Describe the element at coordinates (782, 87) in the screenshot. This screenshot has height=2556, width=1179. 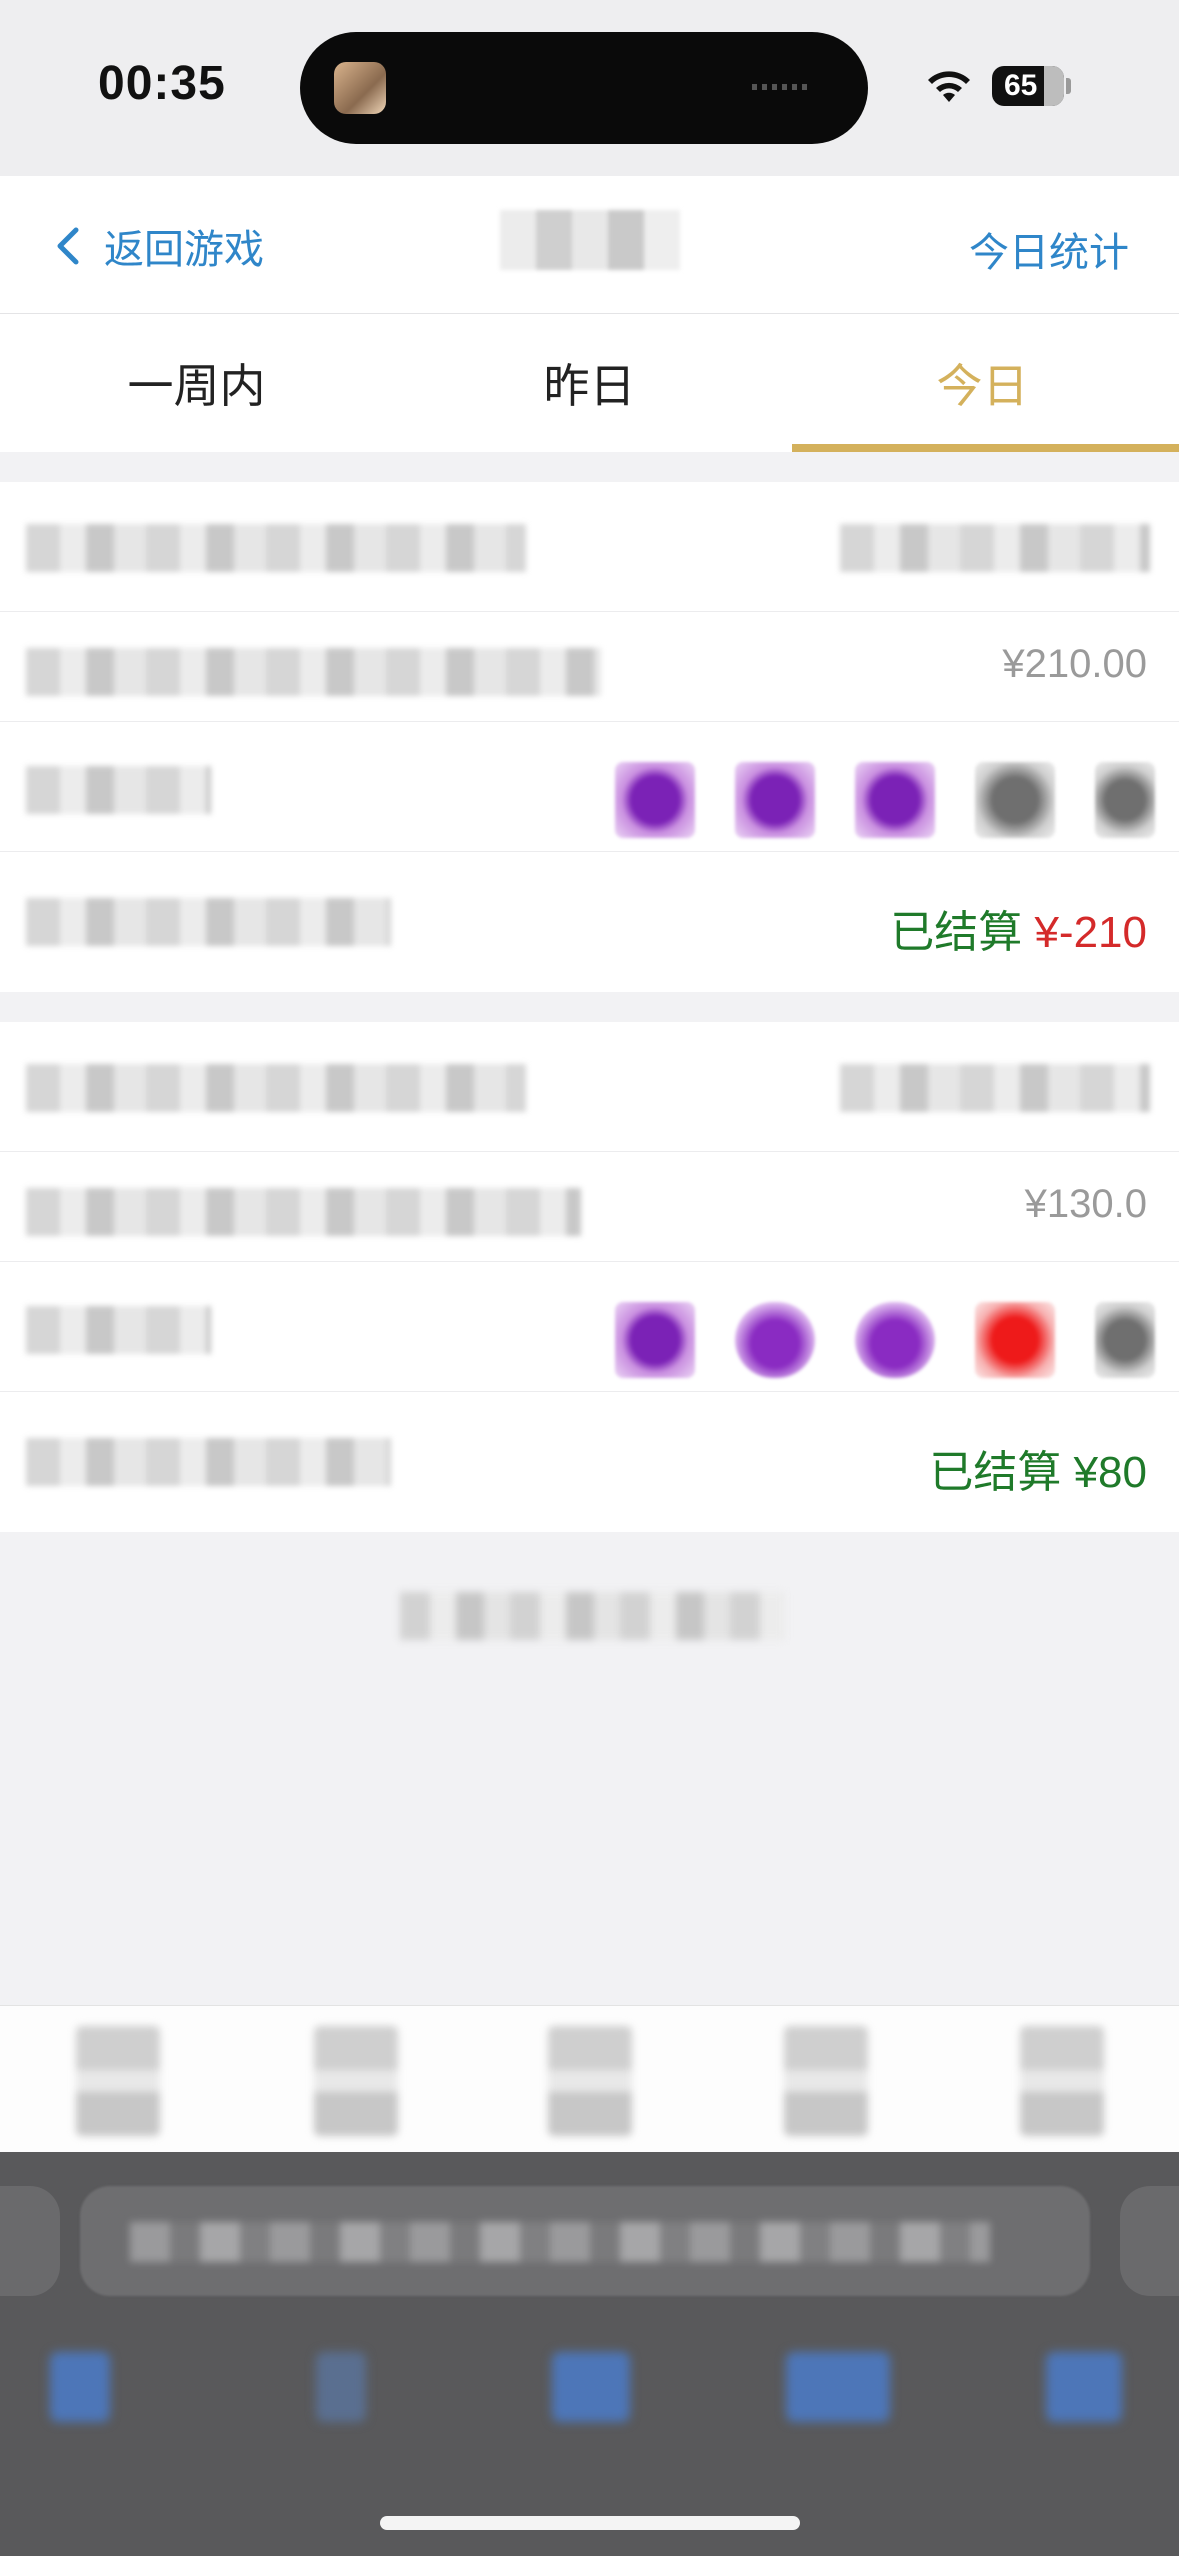
I see `activity-dots-icon` at that location.